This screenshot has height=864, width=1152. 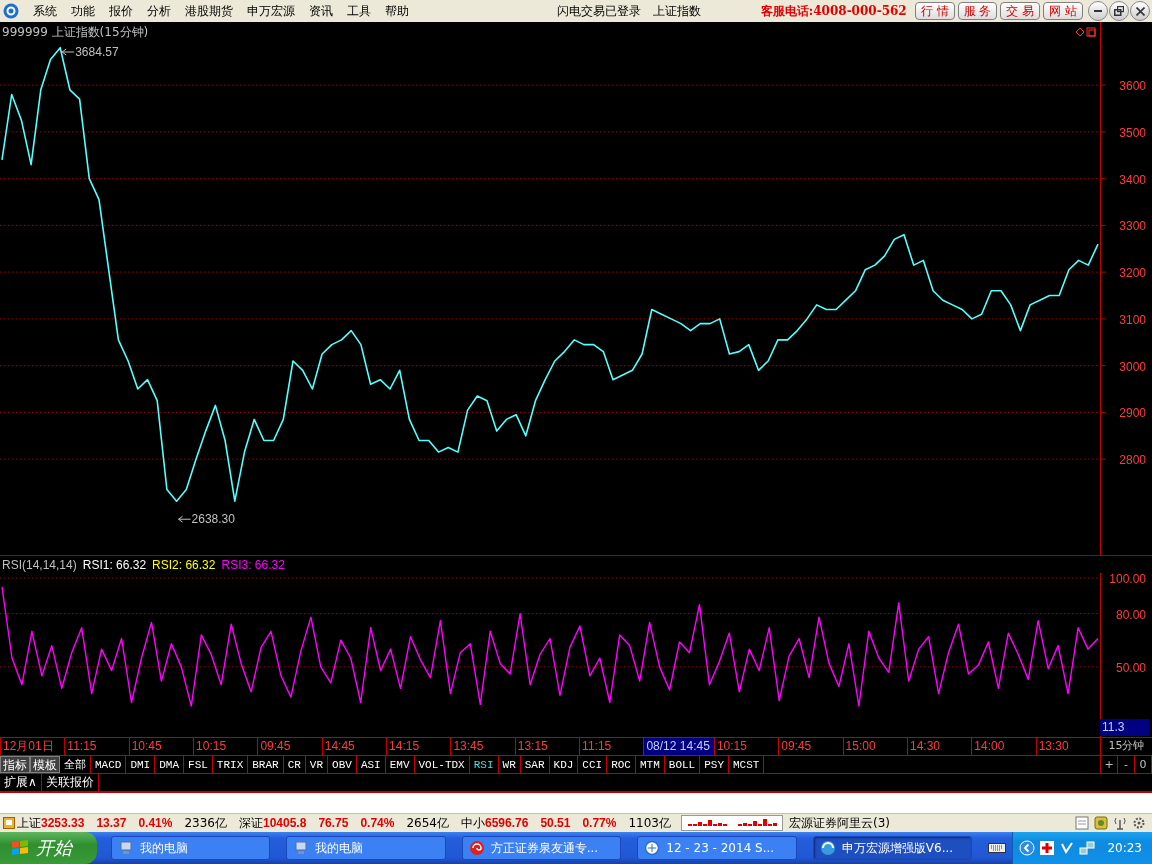 I want to click on axis-label: 3500, so click(x=1132, y=132).